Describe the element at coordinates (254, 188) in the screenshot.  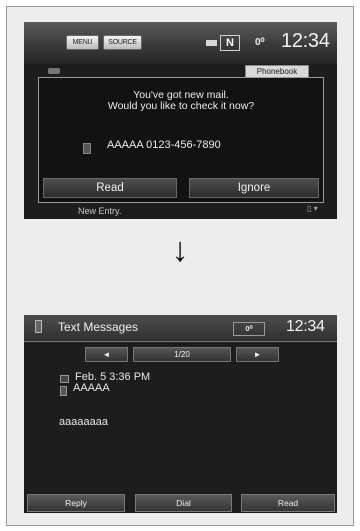
I see `ignore-button: Ignore` at that location.